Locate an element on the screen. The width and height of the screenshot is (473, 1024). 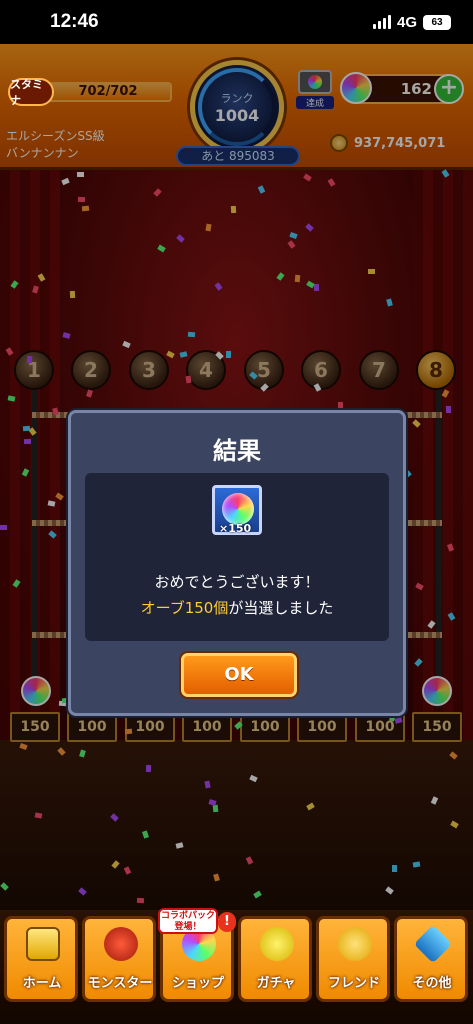
nav-home: ホーム is located at coordinates (41, 959).